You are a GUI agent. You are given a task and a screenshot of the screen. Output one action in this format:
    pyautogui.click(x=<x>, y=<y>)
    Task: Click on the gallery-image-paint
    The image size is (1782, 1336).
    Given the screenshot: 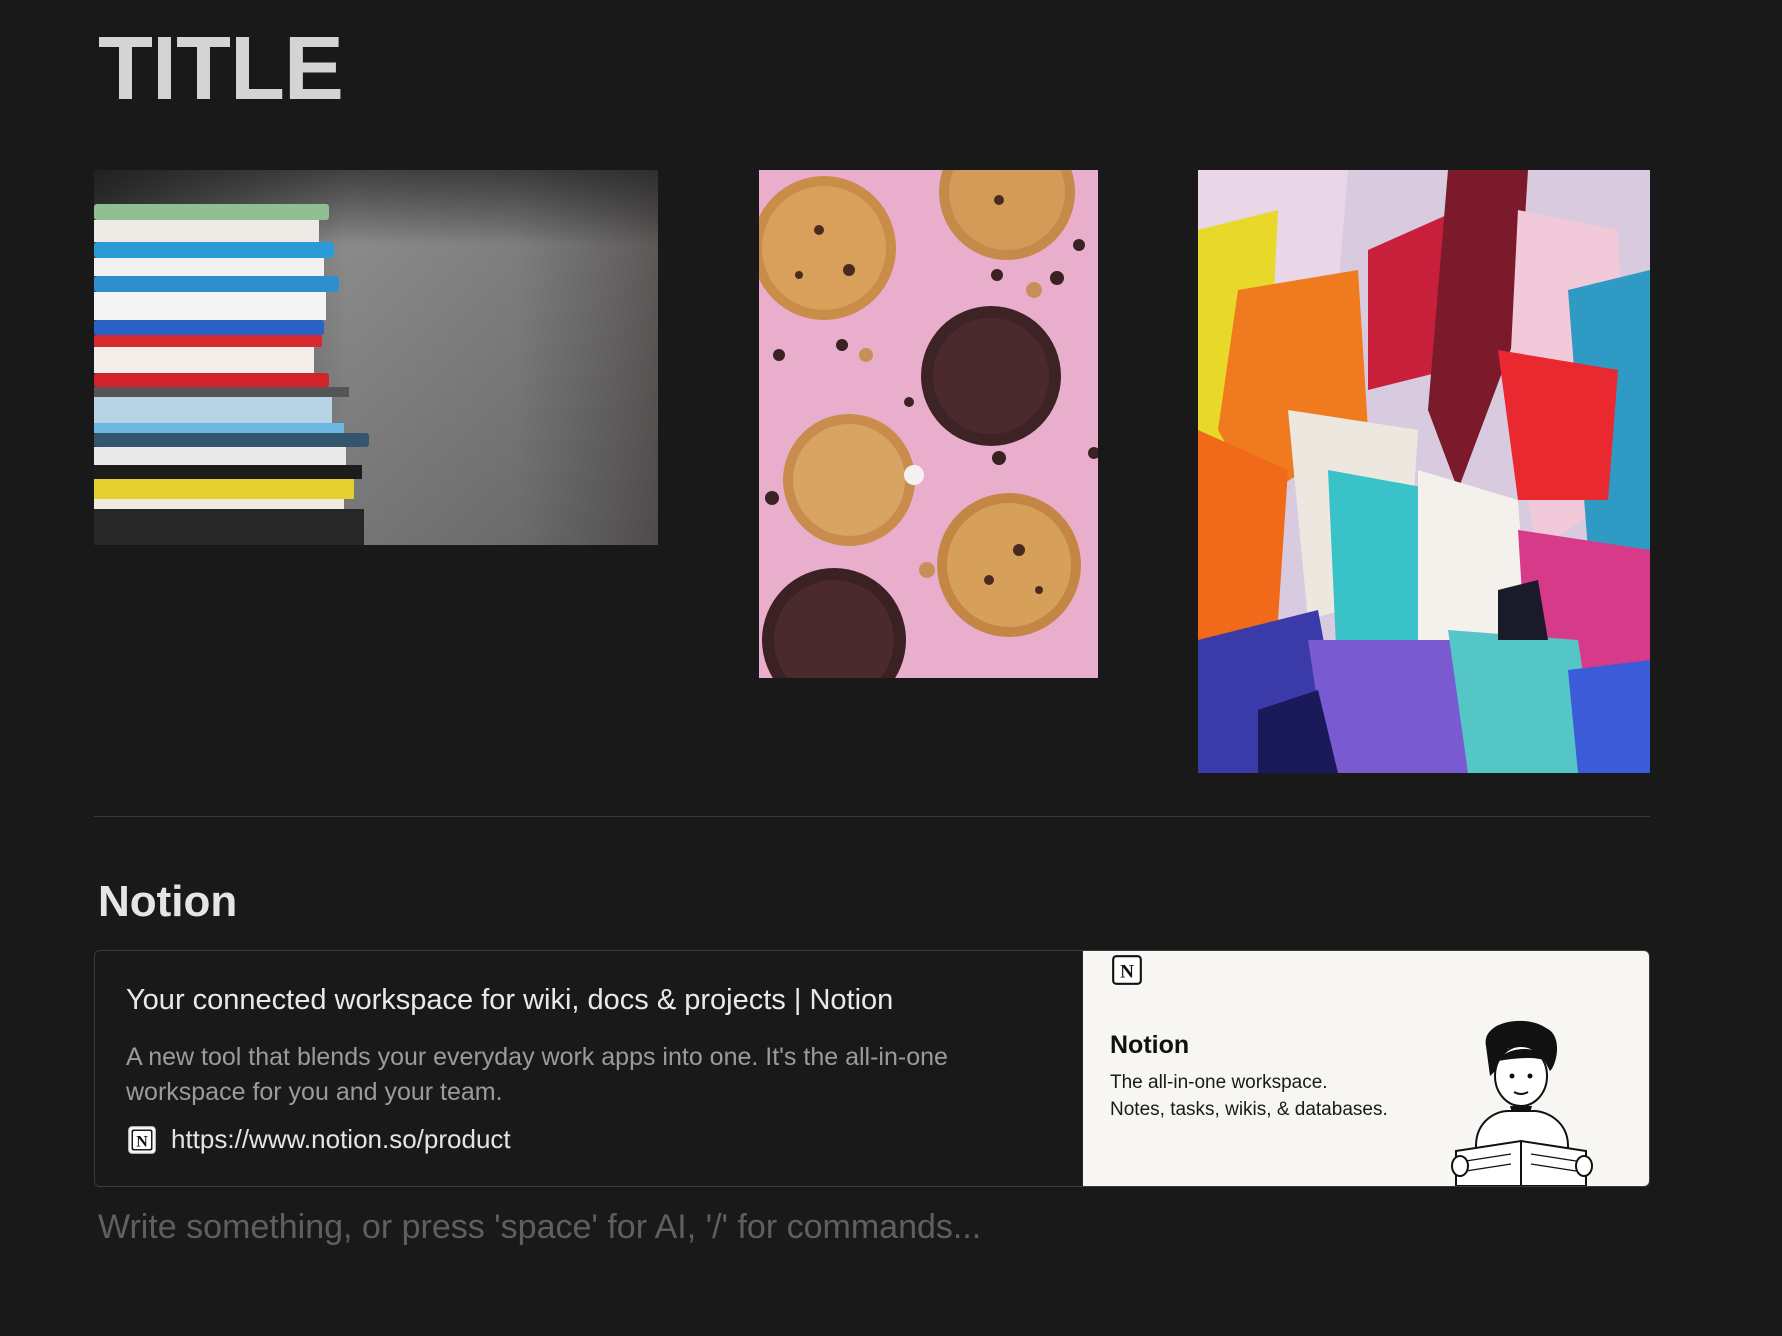 What is the action you would take?
    pyautogui.click(x=1424, y=471)
    